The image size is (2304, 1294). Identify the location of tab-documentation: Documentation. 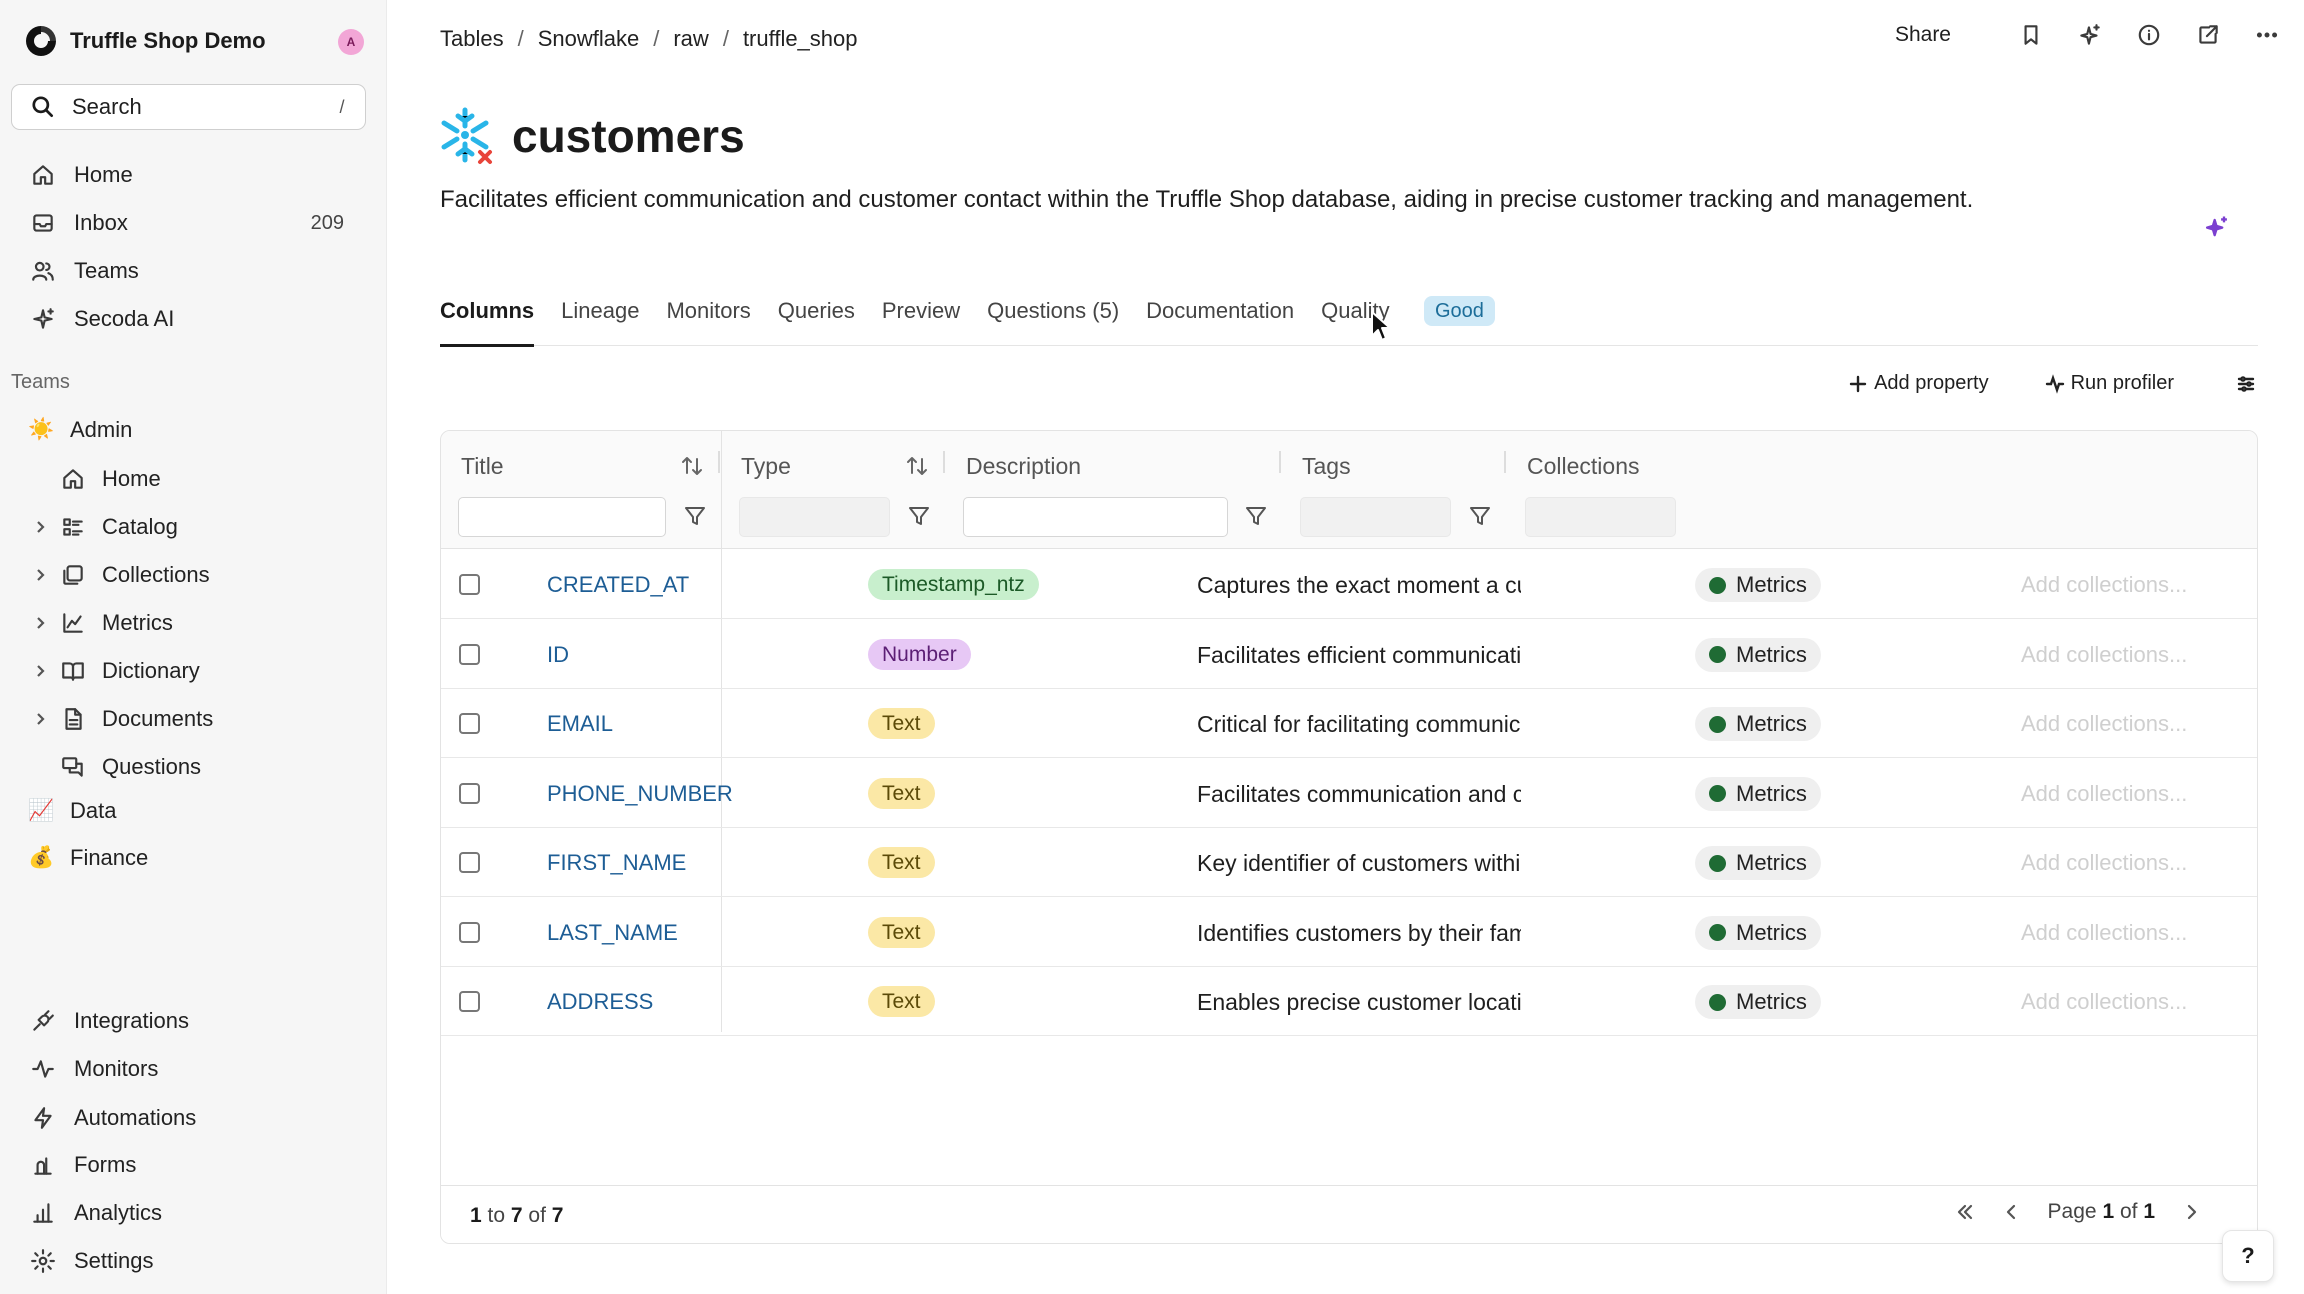
(1220, 321).